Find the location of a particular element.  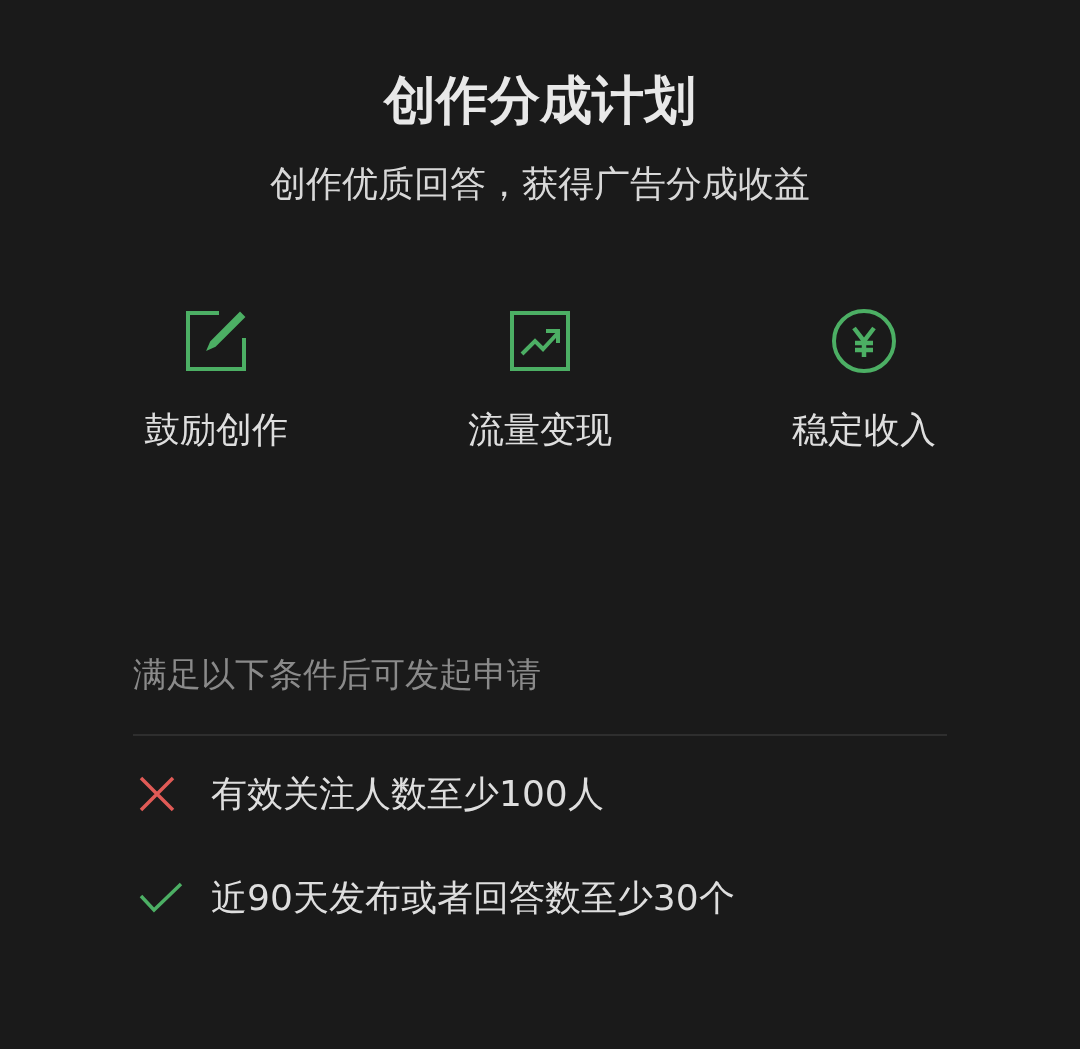

yen-coin-icon is located at coordinates (864, 341).